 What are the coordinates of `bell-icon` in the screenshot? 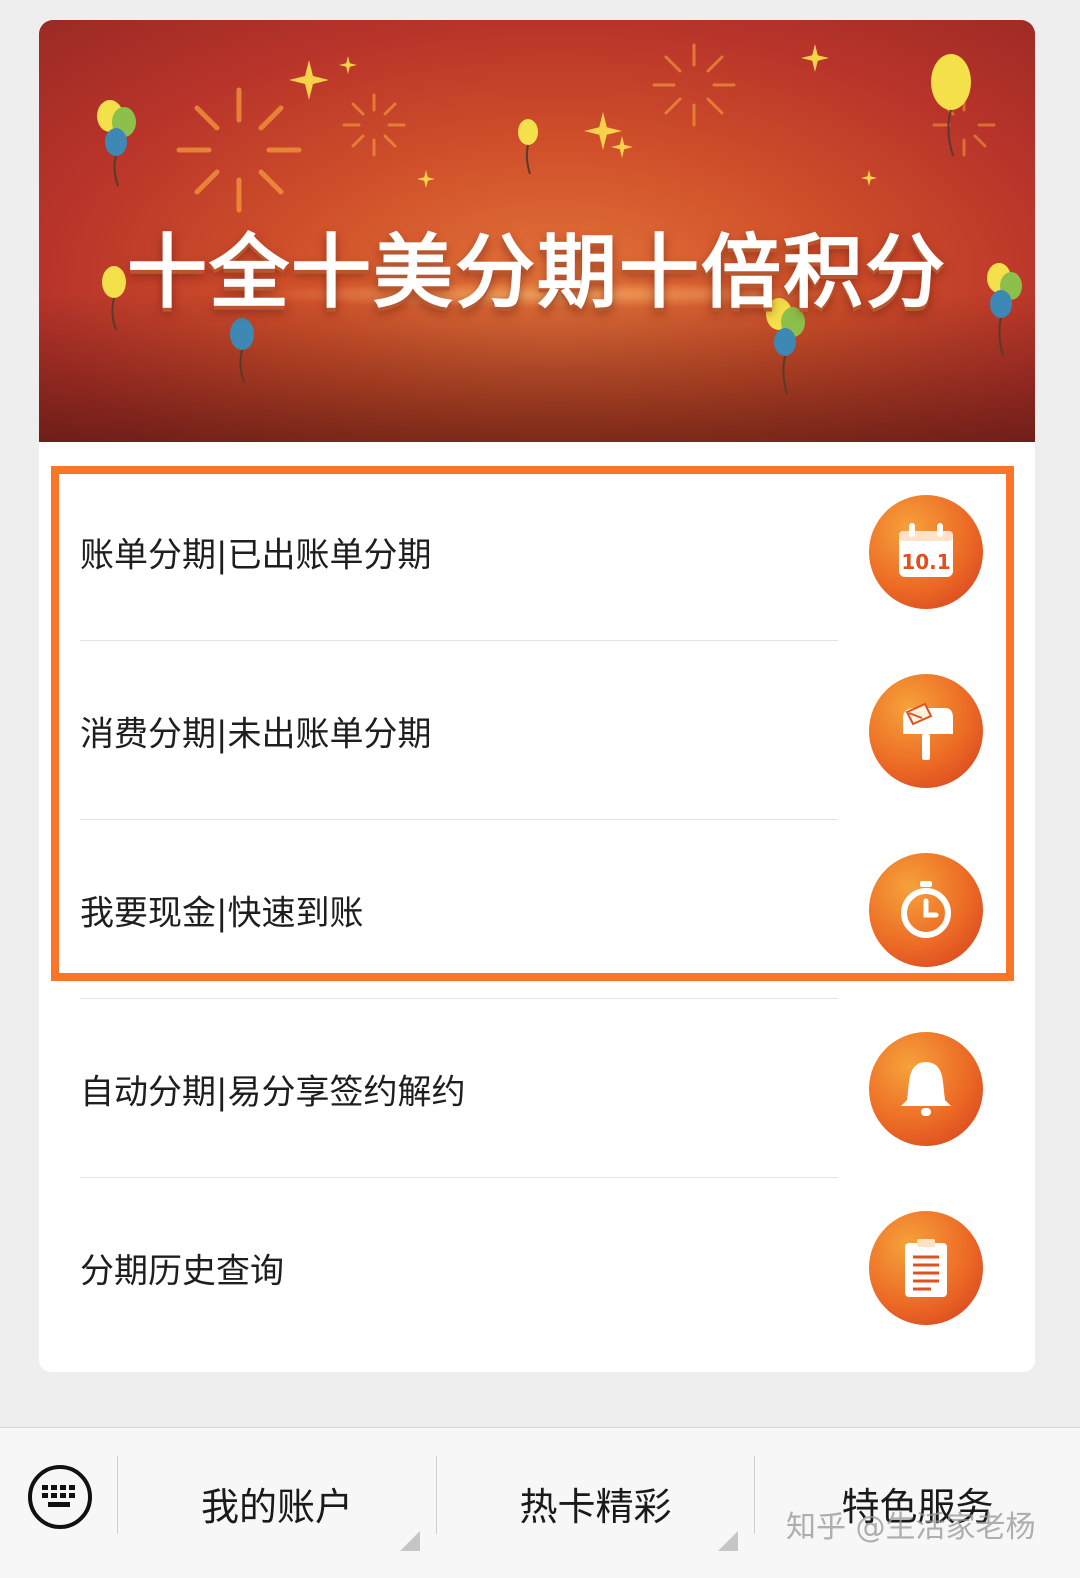 It's located at (926, 1088).